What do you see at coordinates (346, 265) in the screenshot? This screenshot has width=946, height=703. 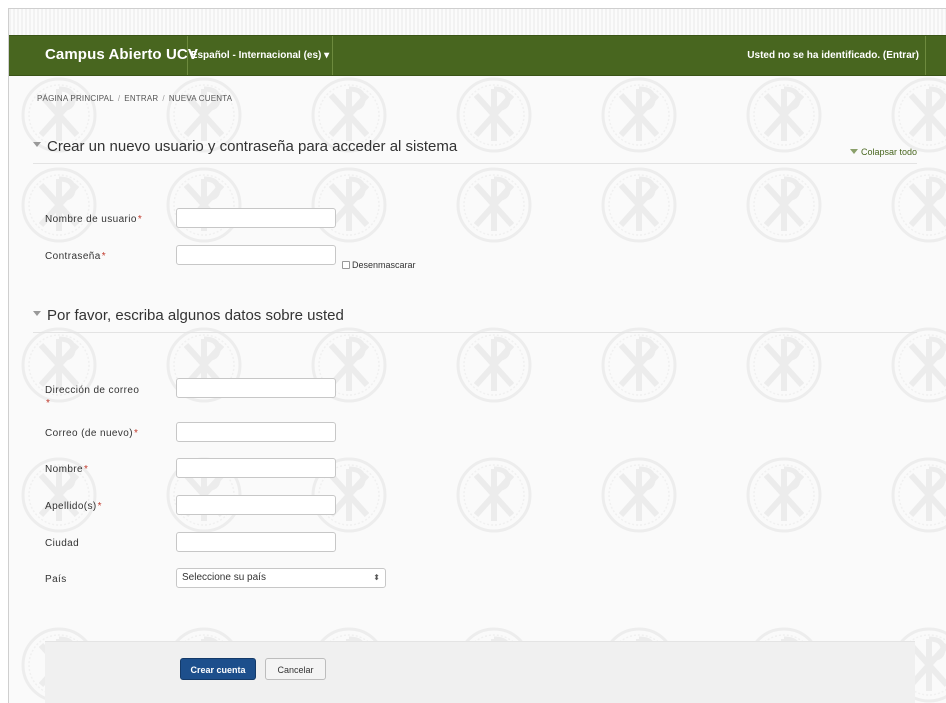 I see `checkbox-icon` at bounding box center [346, 265].